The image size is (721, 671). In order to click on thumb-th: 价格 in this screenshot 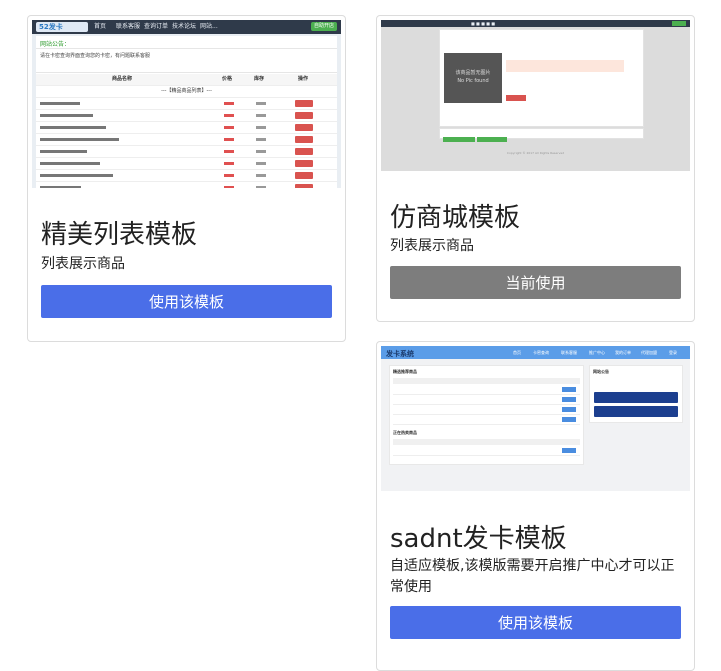, I will do `click(227, 79)`.